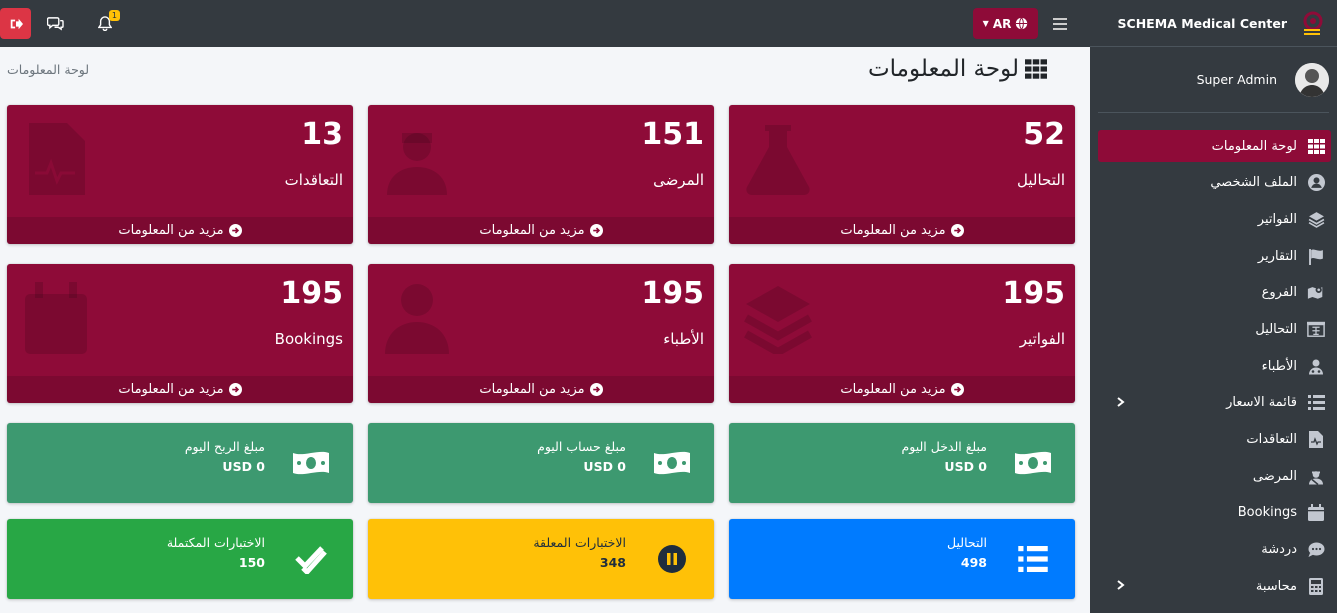  I want to click on info-box-tests: التحاليل 498, so click(902, 559).